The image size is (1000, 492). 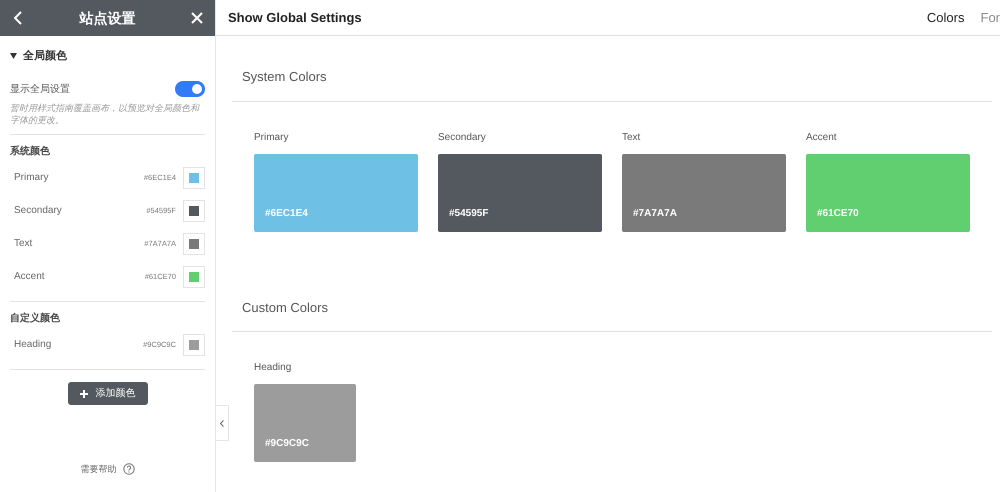 I want to click on color-name: Accent, so click(x=30, y=277).